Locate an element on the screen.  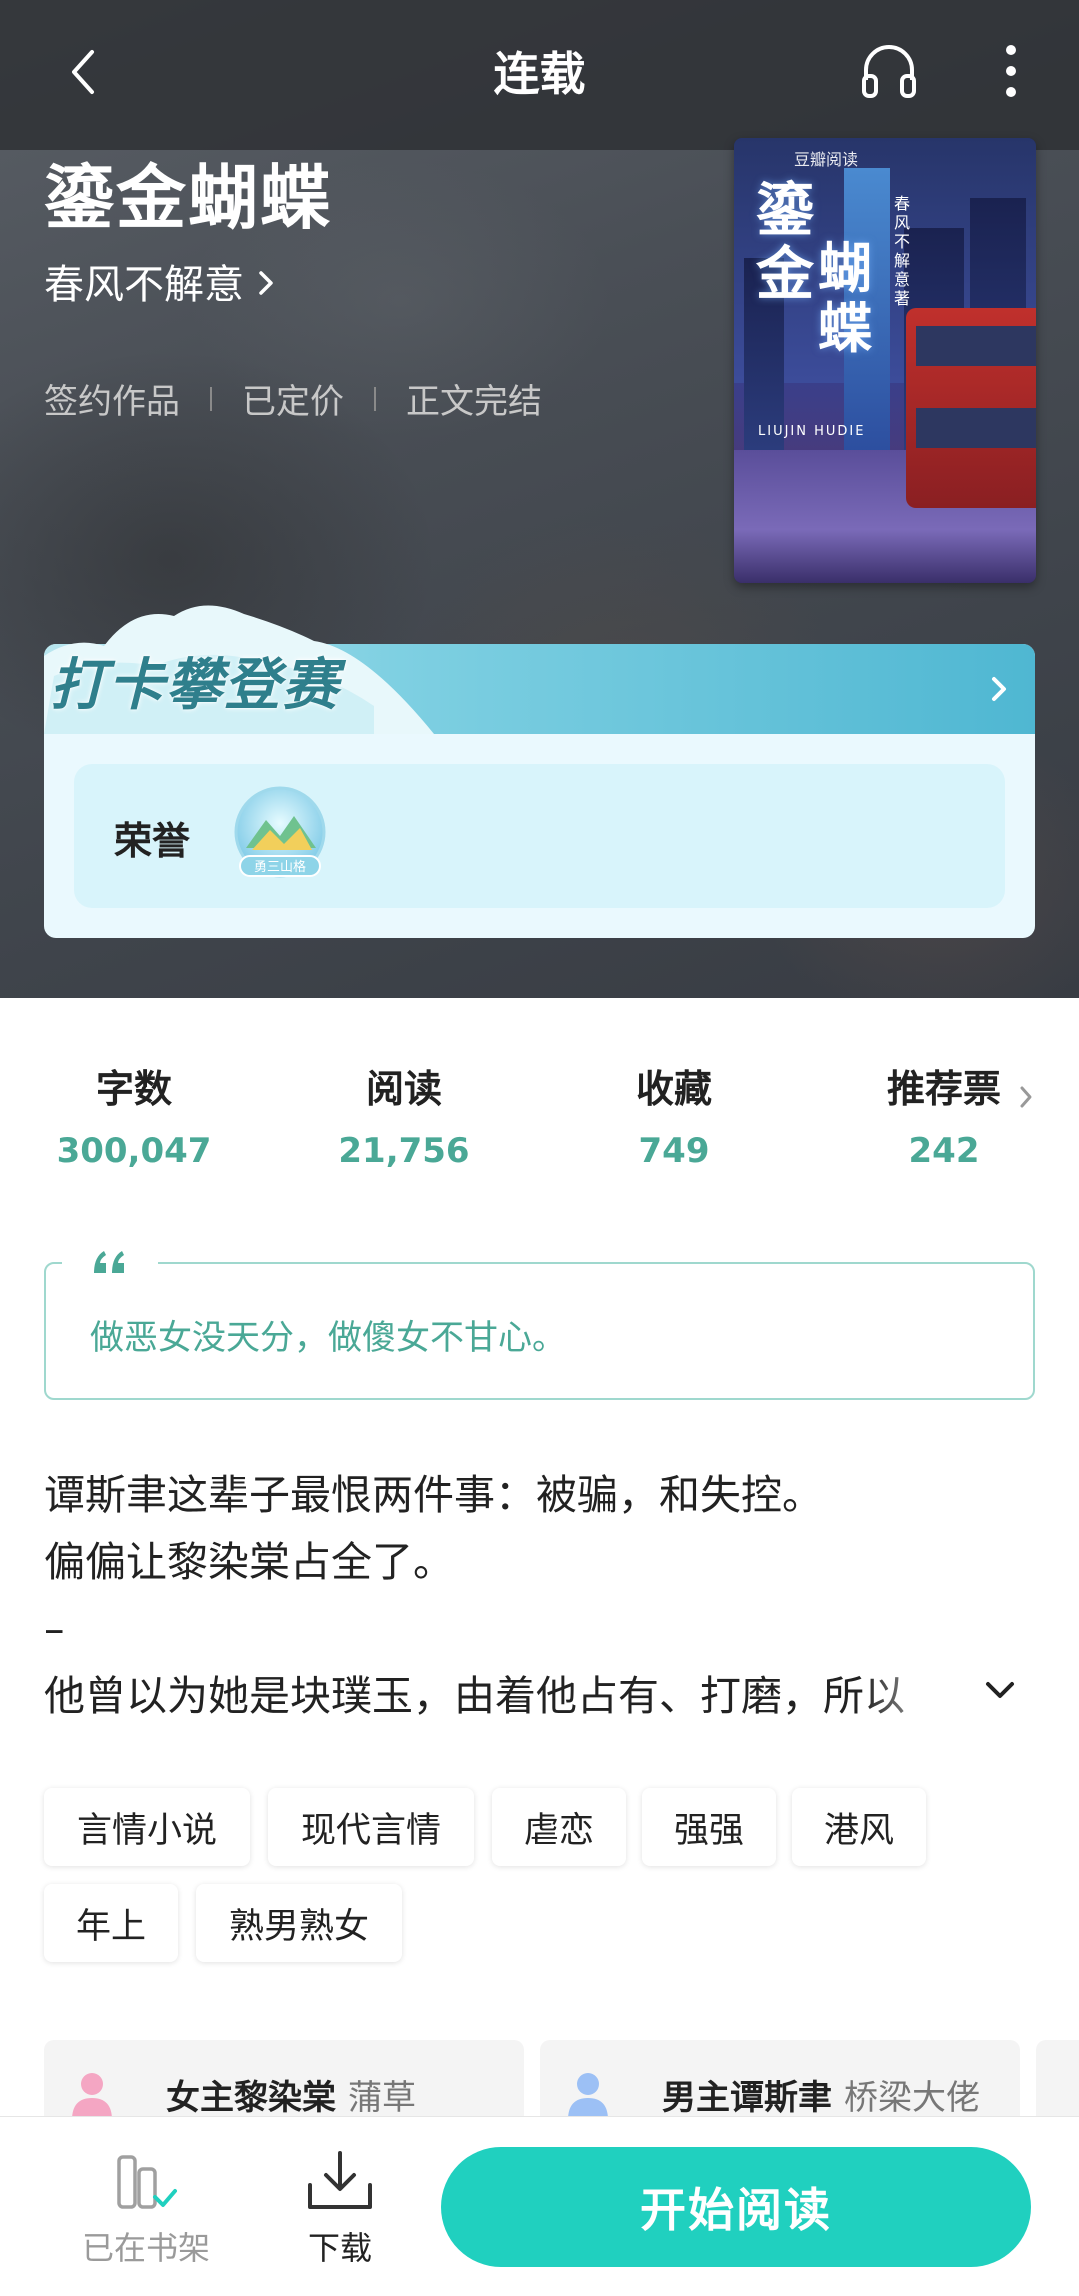
tag-chip: 虐恋 is located at coordinates (559, 1827).